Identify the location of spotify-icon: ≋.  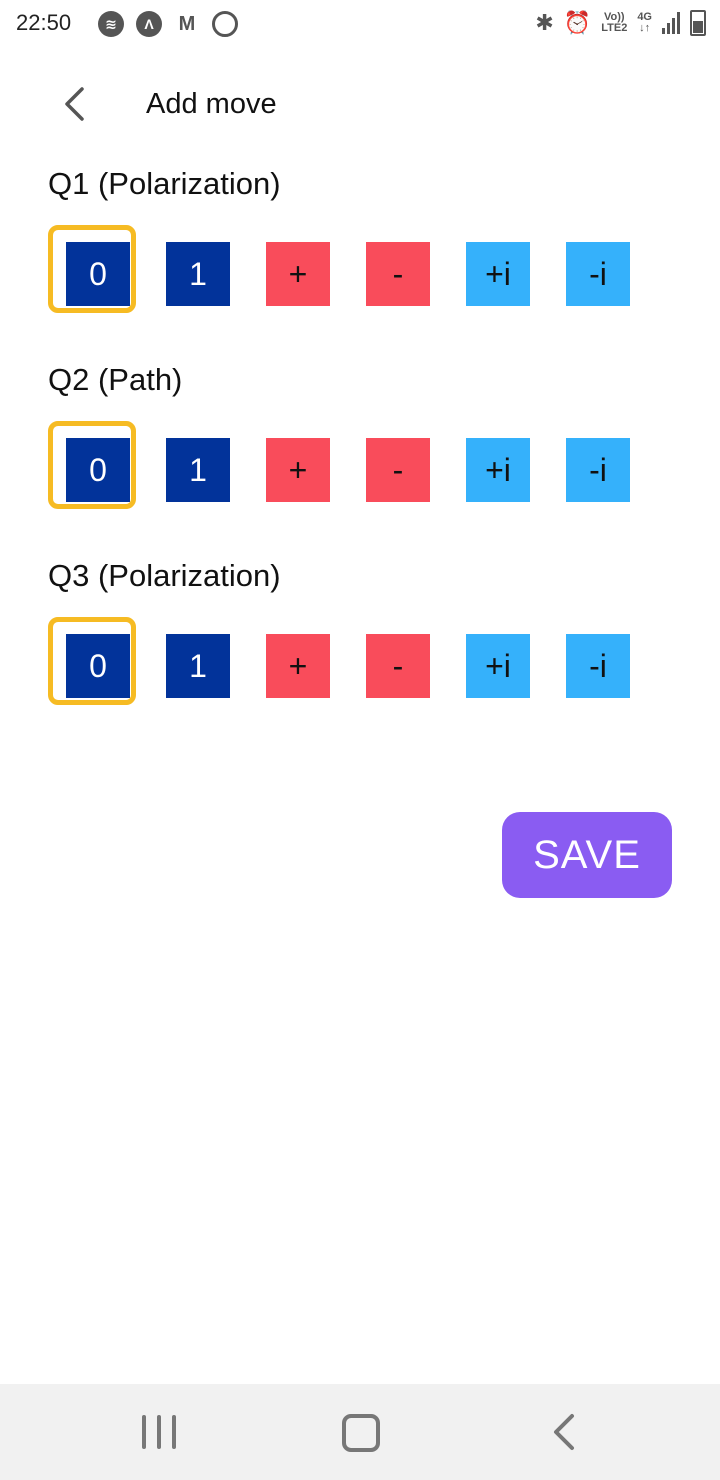
(111, 24).